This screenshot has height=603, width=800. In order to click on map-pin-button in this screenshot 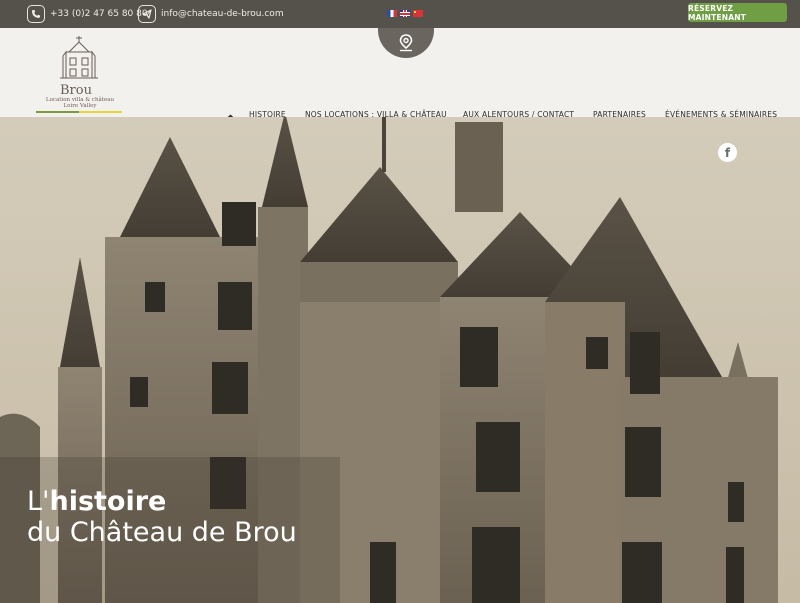, I will do `click(406, 43)`.